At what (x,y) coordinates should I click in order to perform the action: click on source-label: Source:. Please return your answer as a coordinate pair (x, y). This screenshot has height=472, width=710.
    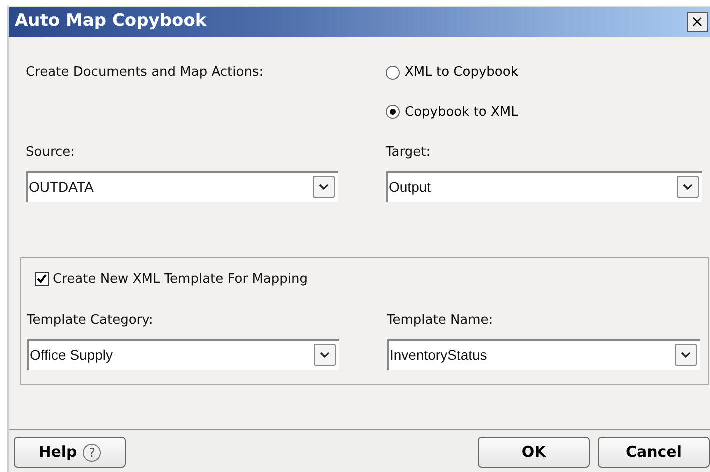
    Looking at the image, I should click on (51, 153).